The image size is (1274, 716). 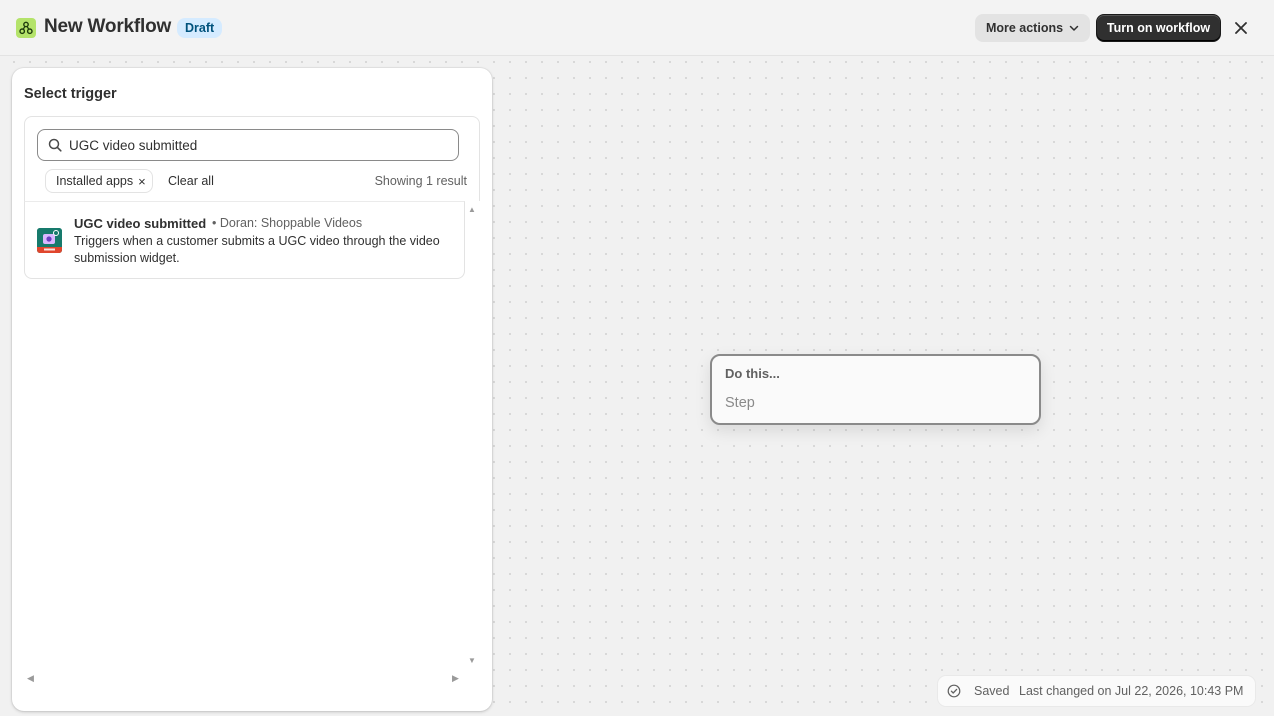 What do you see at coordinates (875, 389) in the screenshot?
I see `step-node: Do this... Step` at bounding box center [875, 389].